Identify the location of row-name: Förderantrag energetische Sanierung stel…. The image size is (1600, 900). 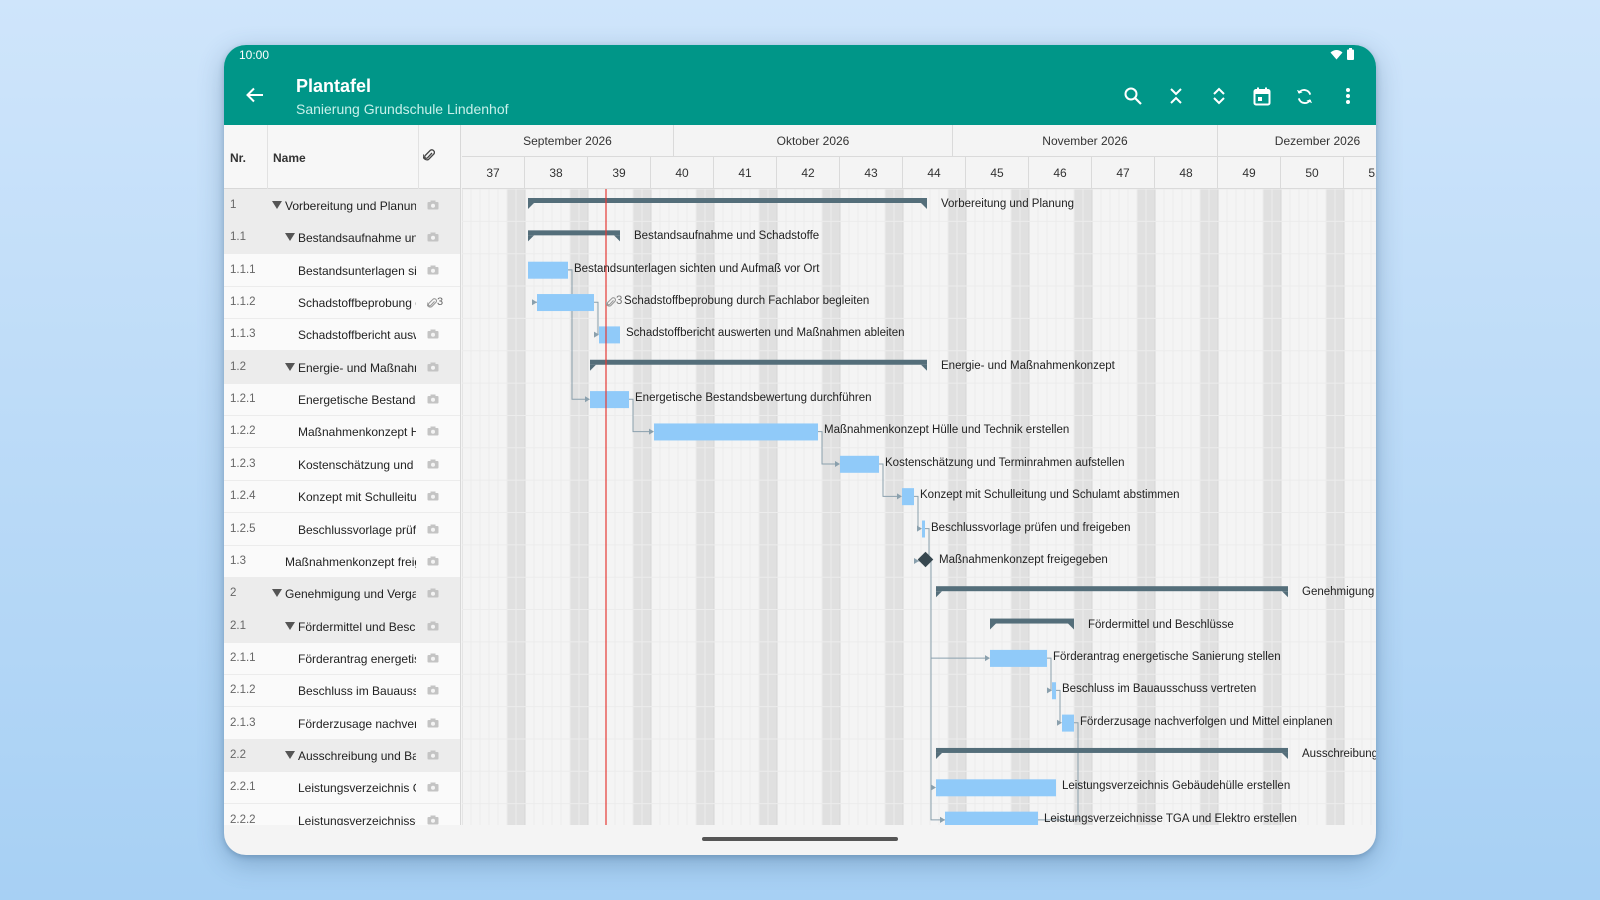
(357, 658).